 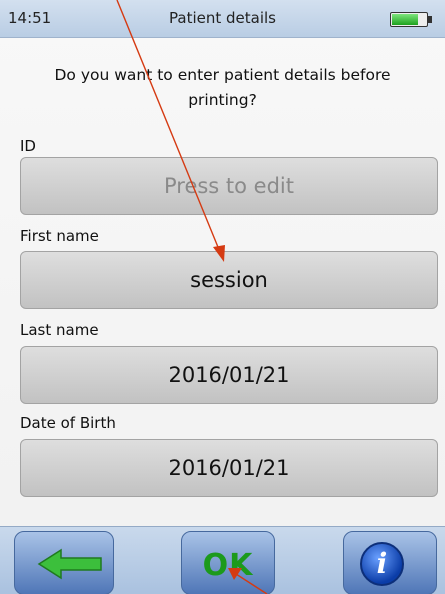 I want to click on info-button: i, so click(x=390, y=562).